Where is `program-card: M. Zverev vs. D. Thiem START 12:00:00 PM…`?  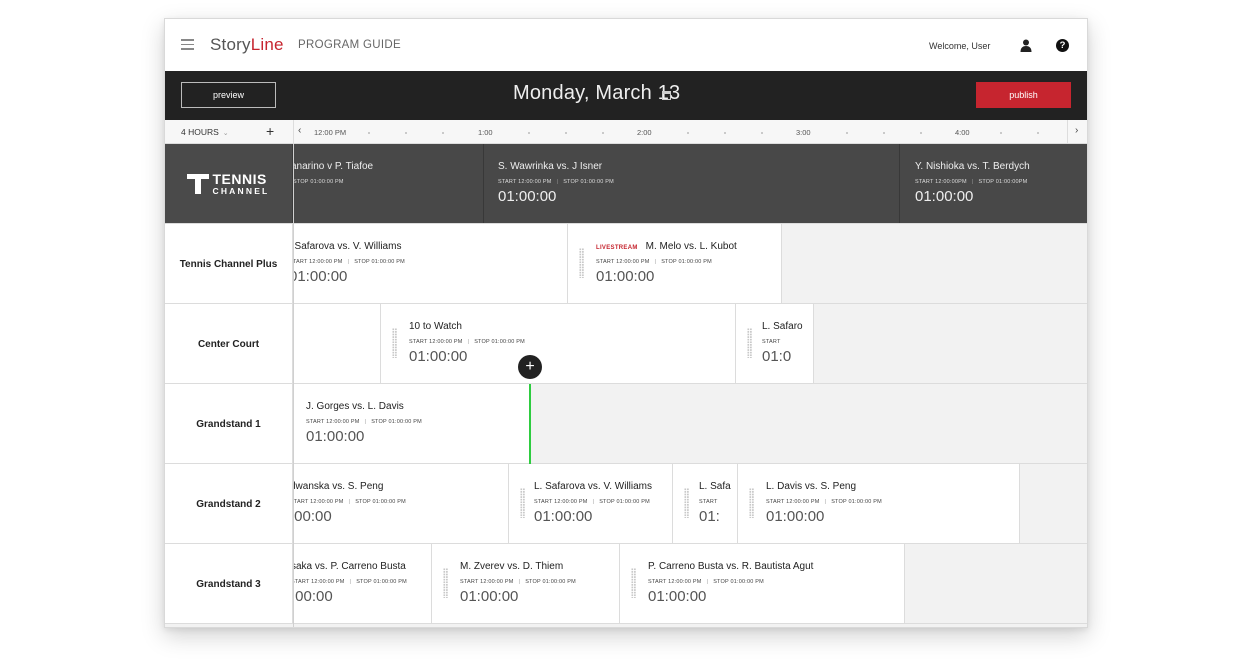
program-card: M. Zverev vs. D. Thiem START 12:00:00 PM… is located at coordinates (526, 583).